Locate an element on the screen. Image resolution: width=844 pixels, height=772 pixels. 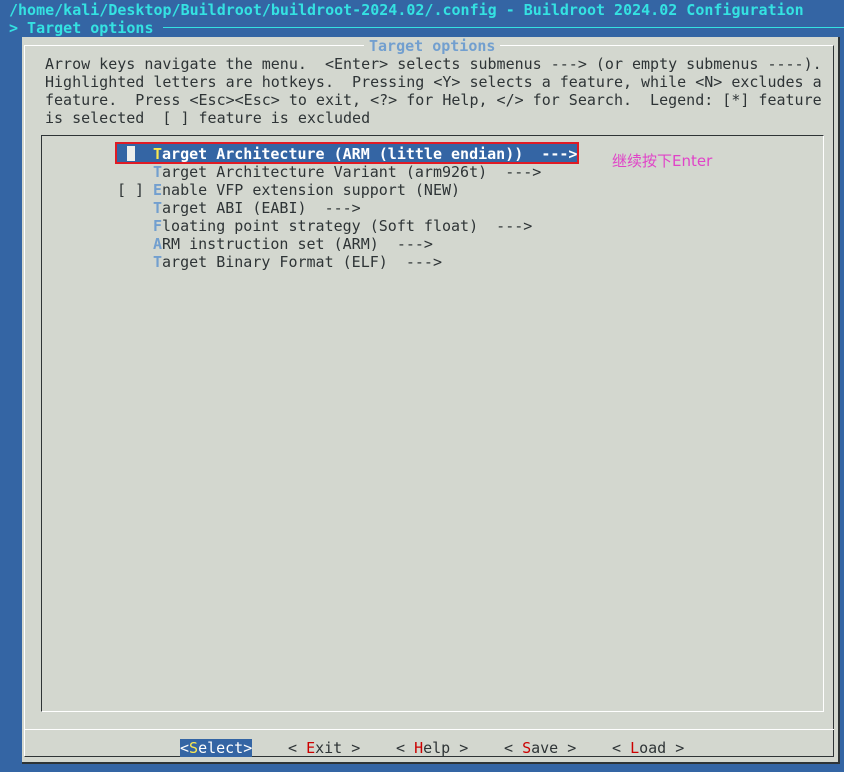
checkbox-vfp: [ ] is located at coordinates (130, 190).